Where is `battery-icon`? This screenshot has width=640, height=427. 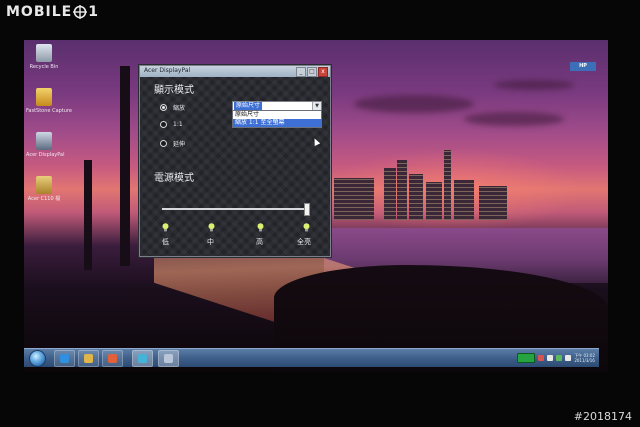
battery-icon is located at coordinates (526, 357).